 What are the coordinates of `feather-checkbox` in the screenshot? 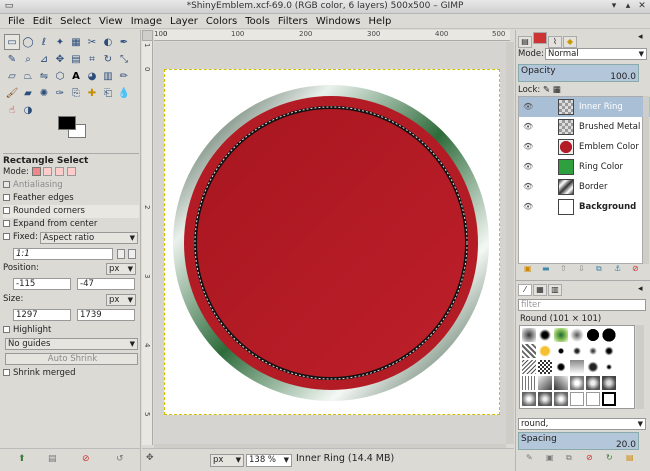 It's located at (6, 197).